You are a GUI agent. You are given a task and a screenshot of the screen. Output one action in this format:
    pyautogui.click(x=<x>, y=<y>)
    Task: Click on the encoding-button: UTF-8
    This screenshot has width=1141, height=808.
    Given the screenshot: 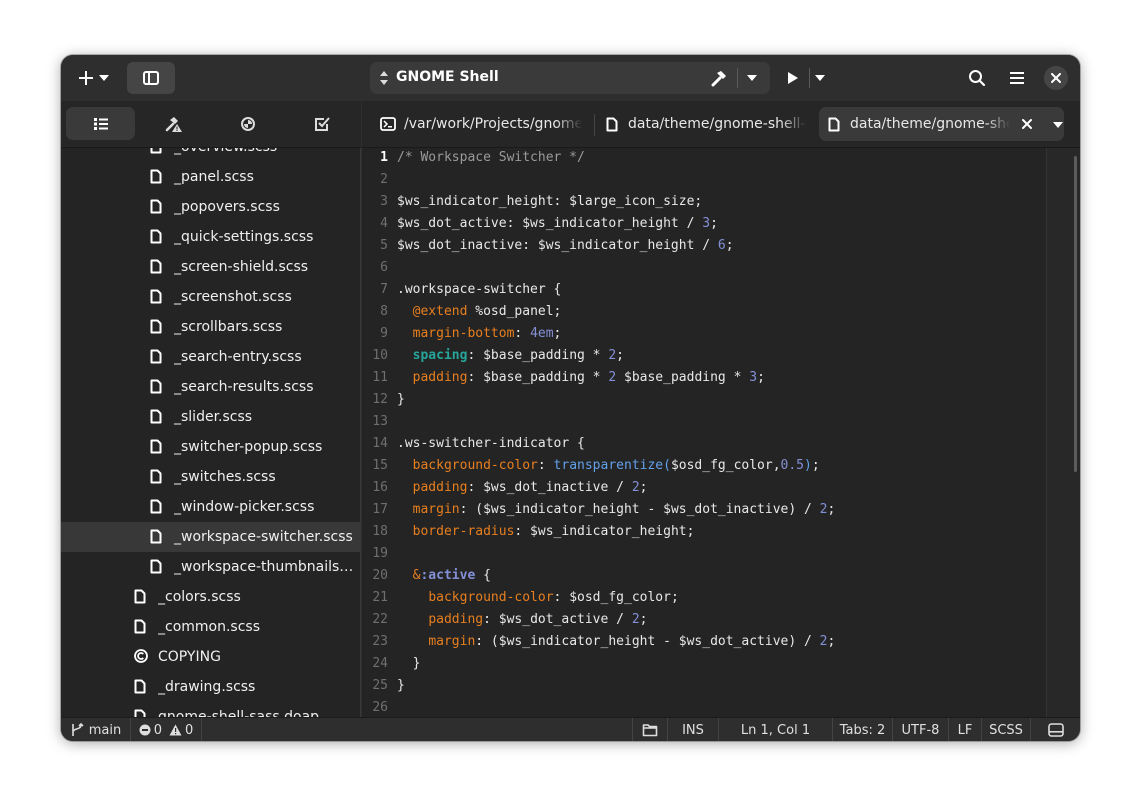 What is the action you would take?
    pyautogui.click(x=921, y=729)
    